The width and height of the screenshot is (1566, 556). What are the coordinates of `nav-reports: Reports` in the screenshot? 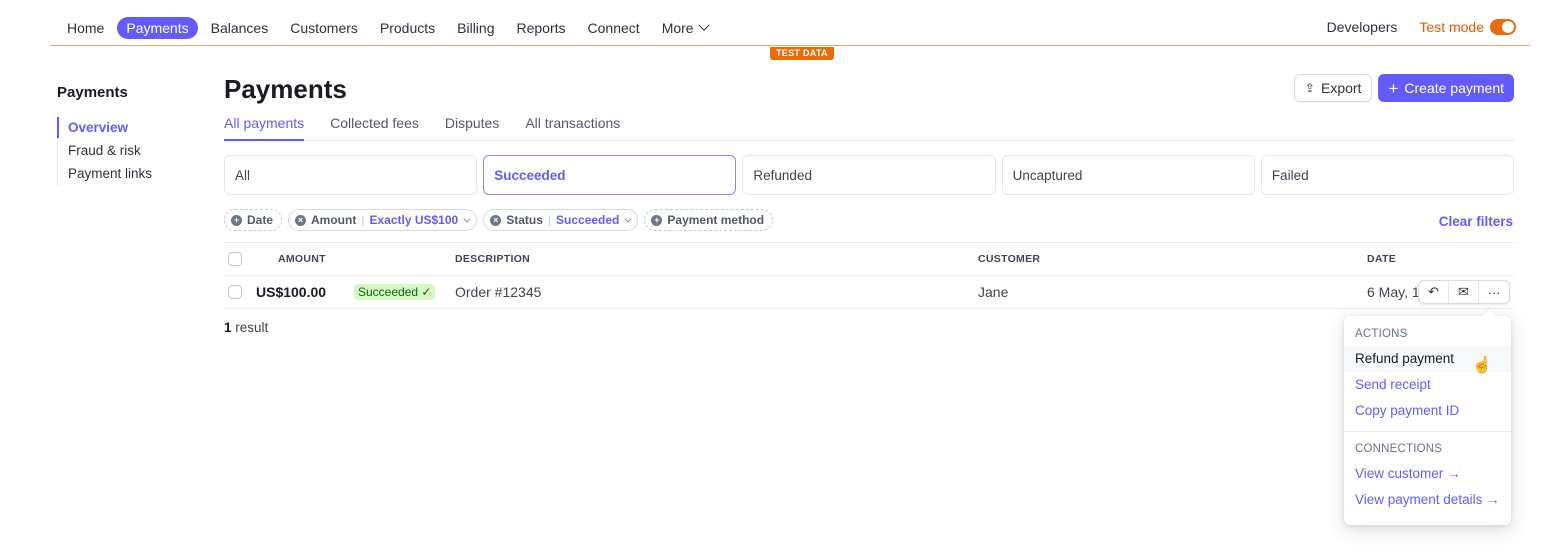 It's located at (541, 28).